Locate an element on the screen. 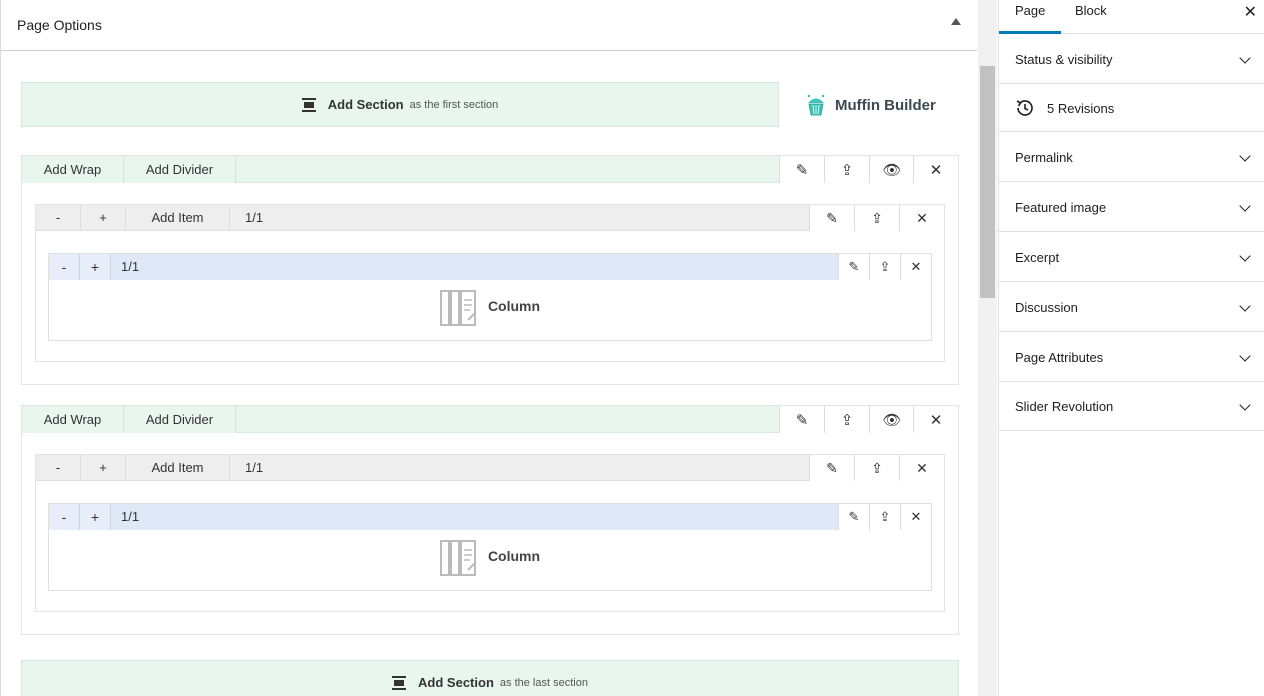 This screenshot has height=696, width=1264. revisions-label: 5 Revisions is located at coordinates (1081, 108).